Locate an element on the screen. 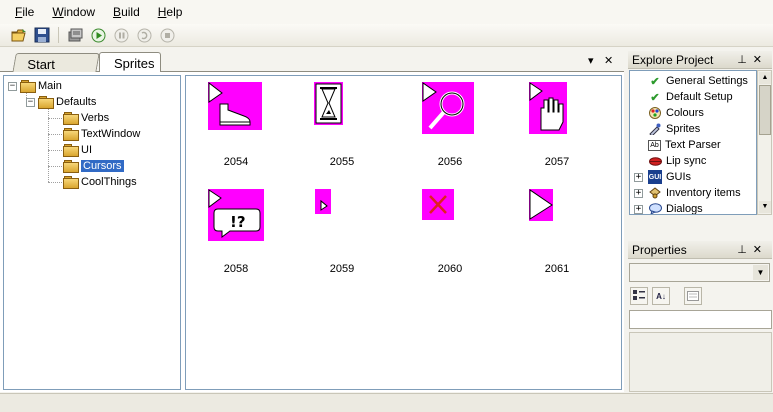 The height and width of the screenshot is (412, 773). properties-grid is located at coordinates (700, 319).